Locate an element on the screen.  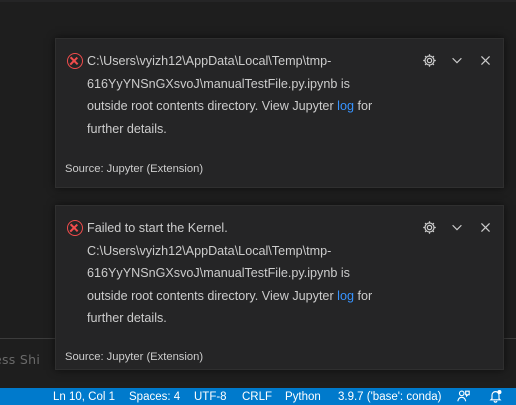
line-ending: CRLF is located at coordinates (257, 397).